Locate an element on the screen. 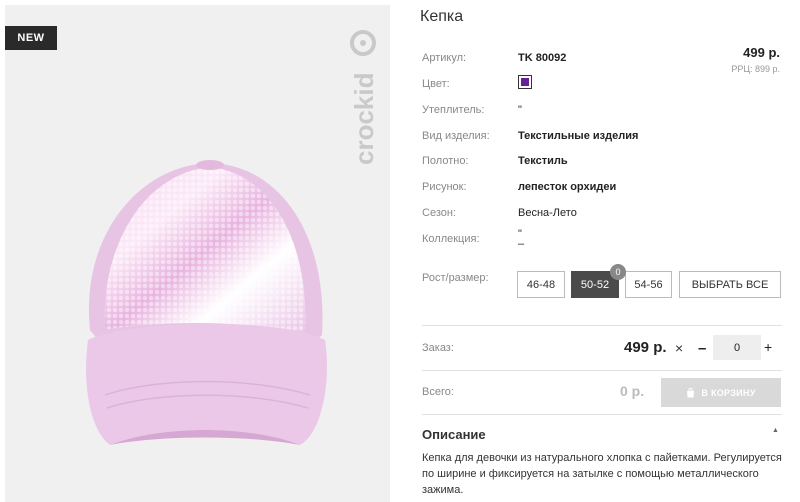 The image size is (800, 502). recommended-retail-price: РРЦ: 899 р. is located at coordinates (755, 69).